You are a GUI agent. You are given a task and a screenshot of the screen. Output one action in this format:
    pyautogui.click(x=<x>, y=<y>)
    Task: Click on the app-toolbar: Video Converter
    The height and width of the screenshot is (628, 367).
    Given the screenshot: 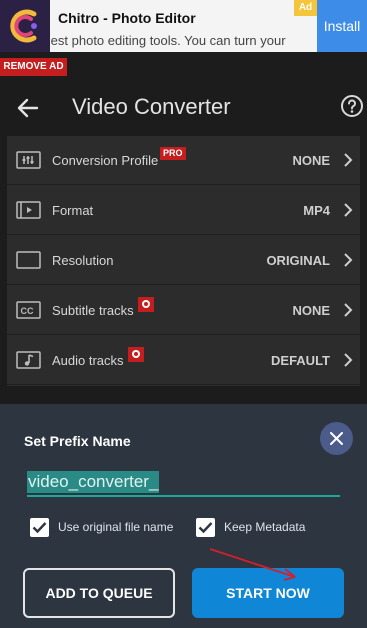 What is the action you would take?
    pyautogui.click(x=183, y=108)
    